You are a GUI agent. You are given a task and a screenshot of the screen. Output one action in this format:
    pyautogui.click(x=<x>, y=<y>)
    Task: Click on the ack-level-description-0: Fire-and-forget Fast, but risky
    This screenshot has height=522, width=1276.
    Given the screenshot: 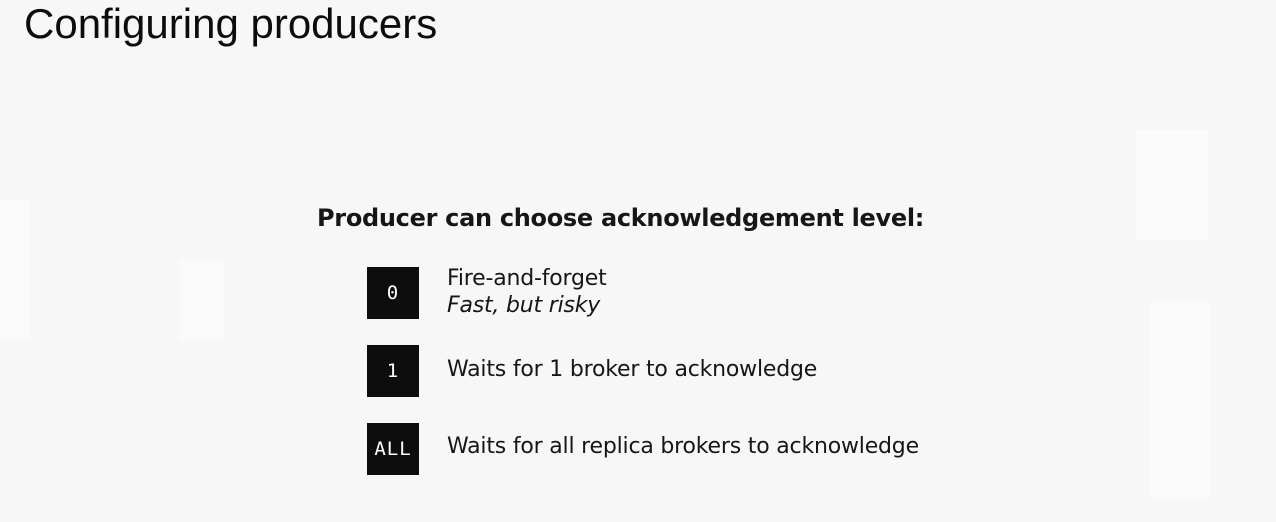 What is the action you would take?
    pyautogui.click(x=527, y=292)
    